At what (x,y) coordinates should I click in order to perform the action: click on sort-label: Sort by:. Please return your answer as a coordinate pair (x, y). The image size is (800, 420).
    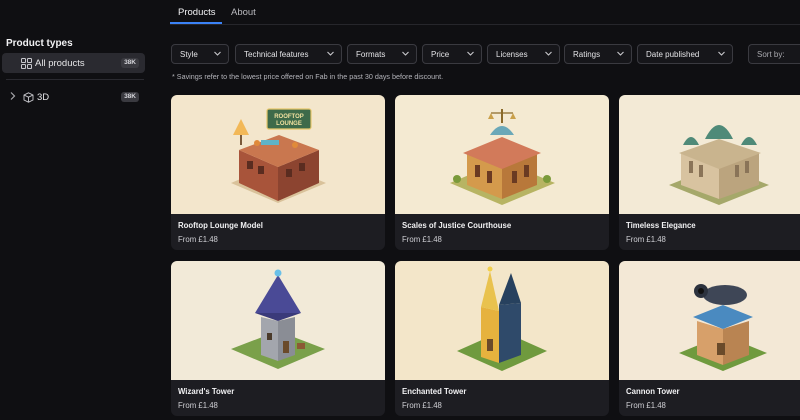
    Looking at the image, I should click on (771, 54).